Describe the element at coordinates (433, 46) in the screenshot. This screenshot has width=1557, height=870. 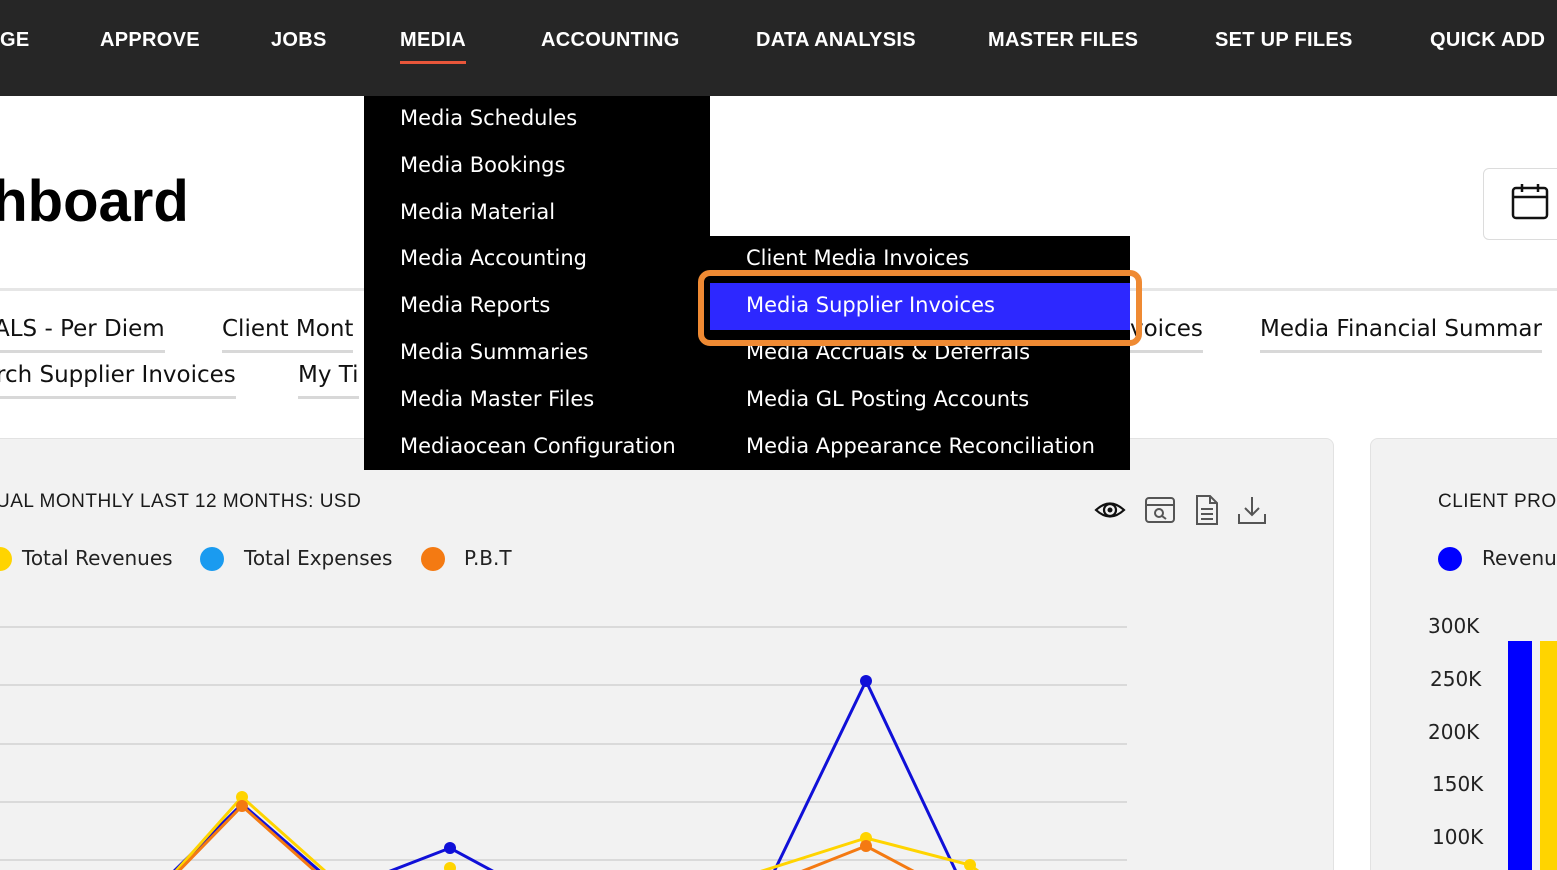
I see `nav-item-media: MEDIA` at that location.